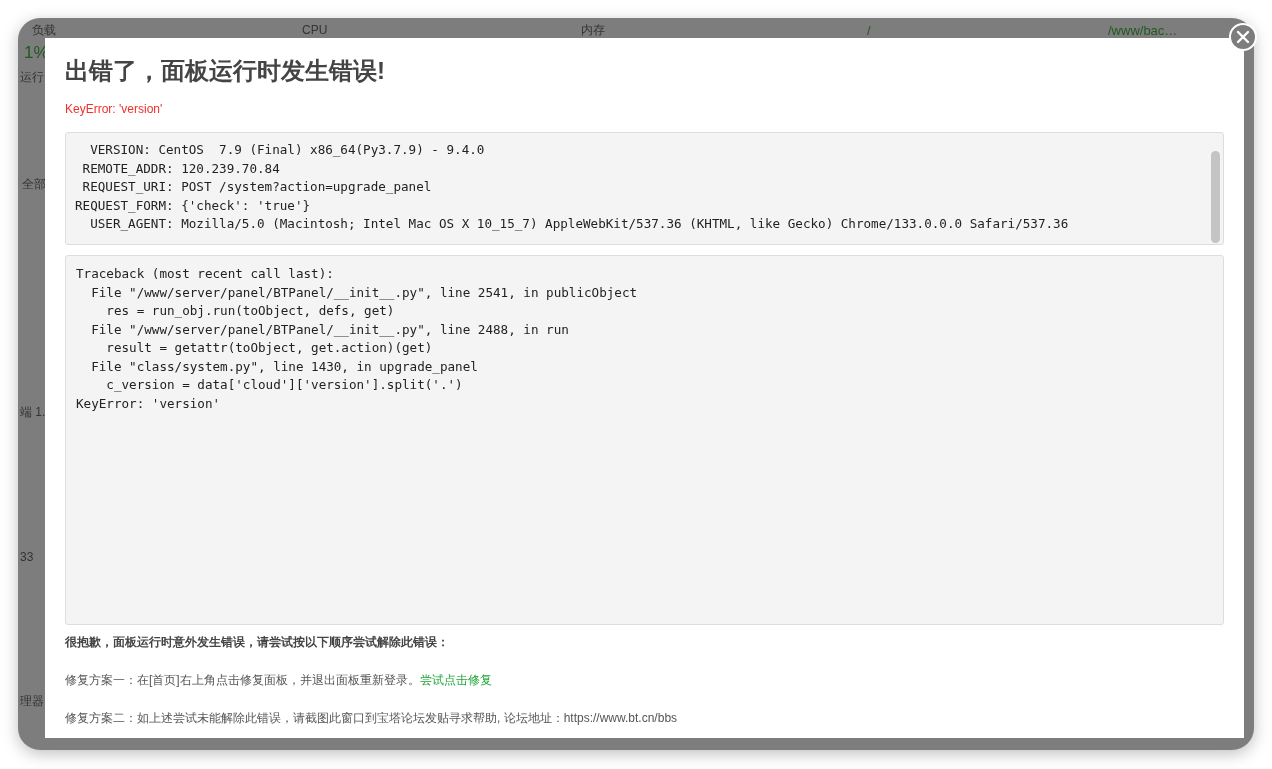 This screenshot has width=1272, height=769. Describe the element at coordinates (572, 187) in the screenshot. I see `request-info: VERSION: CentOS 7.9 (Final) x86_64(Py3.7.9) - 9.4.0 REMOTE_ADDR: 120.239.70.84 REQUEST_URI: POST /system?action=upgrade_panel REQUEST_FORM: {'check': 'true'} USER_AGENT: Mozilla/5.0 (Macintosh; Intel Mac OS X 10_15_7) AppleWebKit/537.36 (KHTML, like Gecko) Chrome/133.0.0.0 Safari/537.36` at that location.